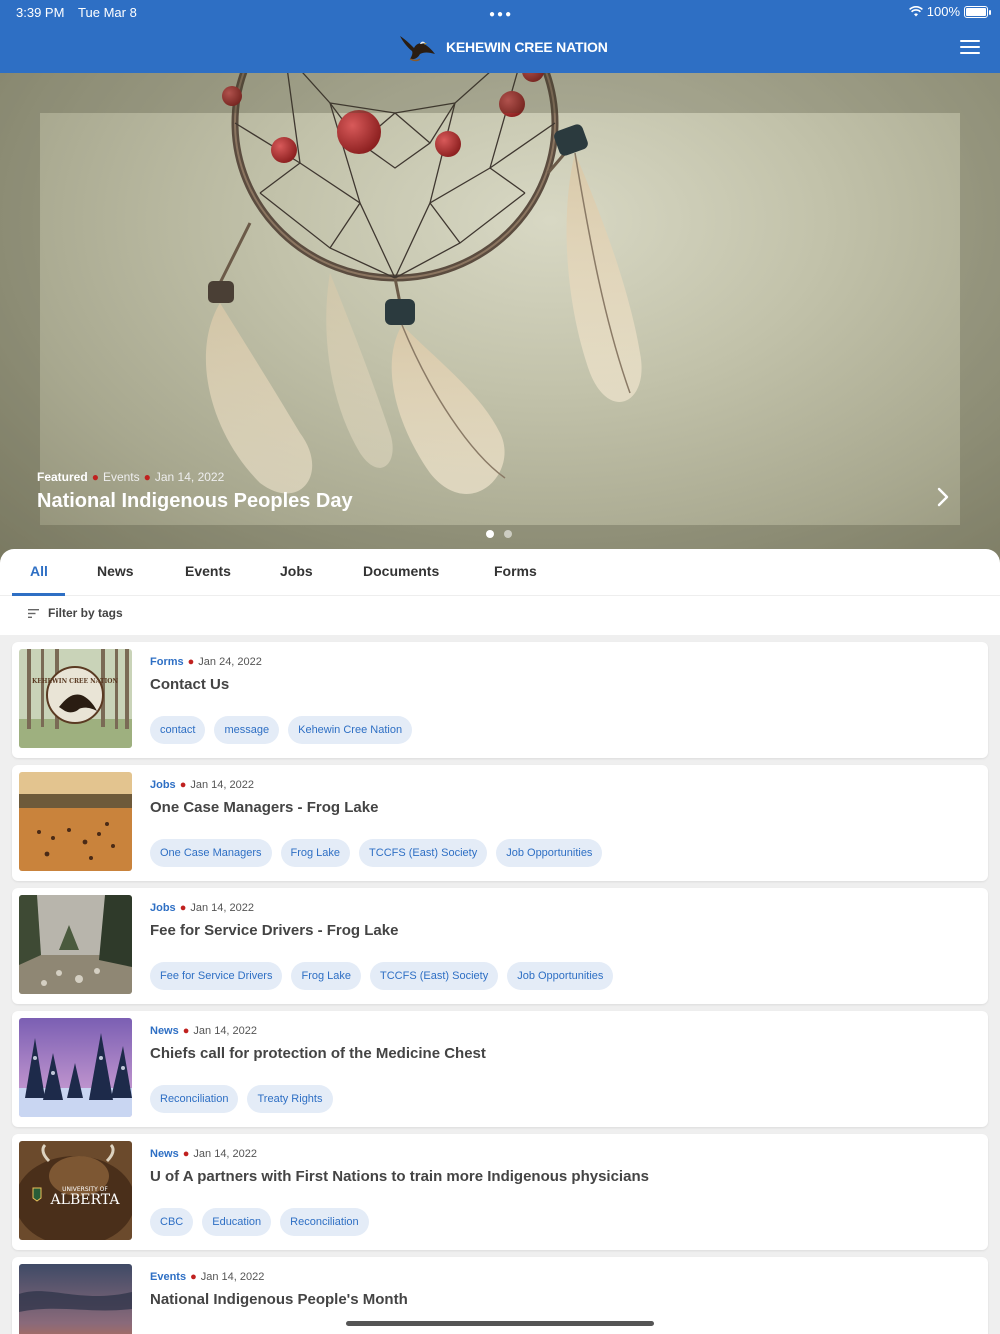  I want to click on filter-by-tags-button: Filter by tags, so click(75, 613).